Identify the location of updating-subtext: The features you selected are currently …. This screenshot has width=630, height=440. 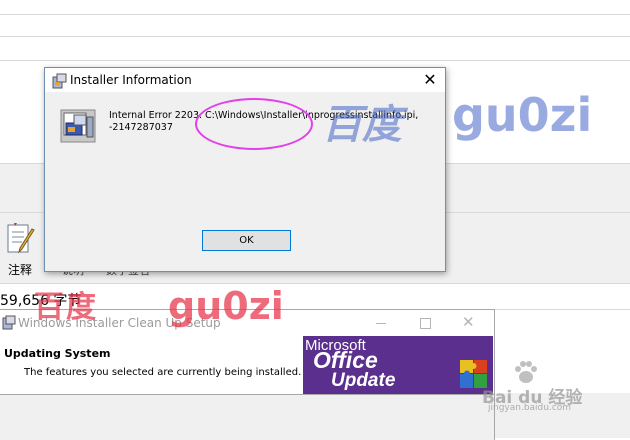
(163, 372).